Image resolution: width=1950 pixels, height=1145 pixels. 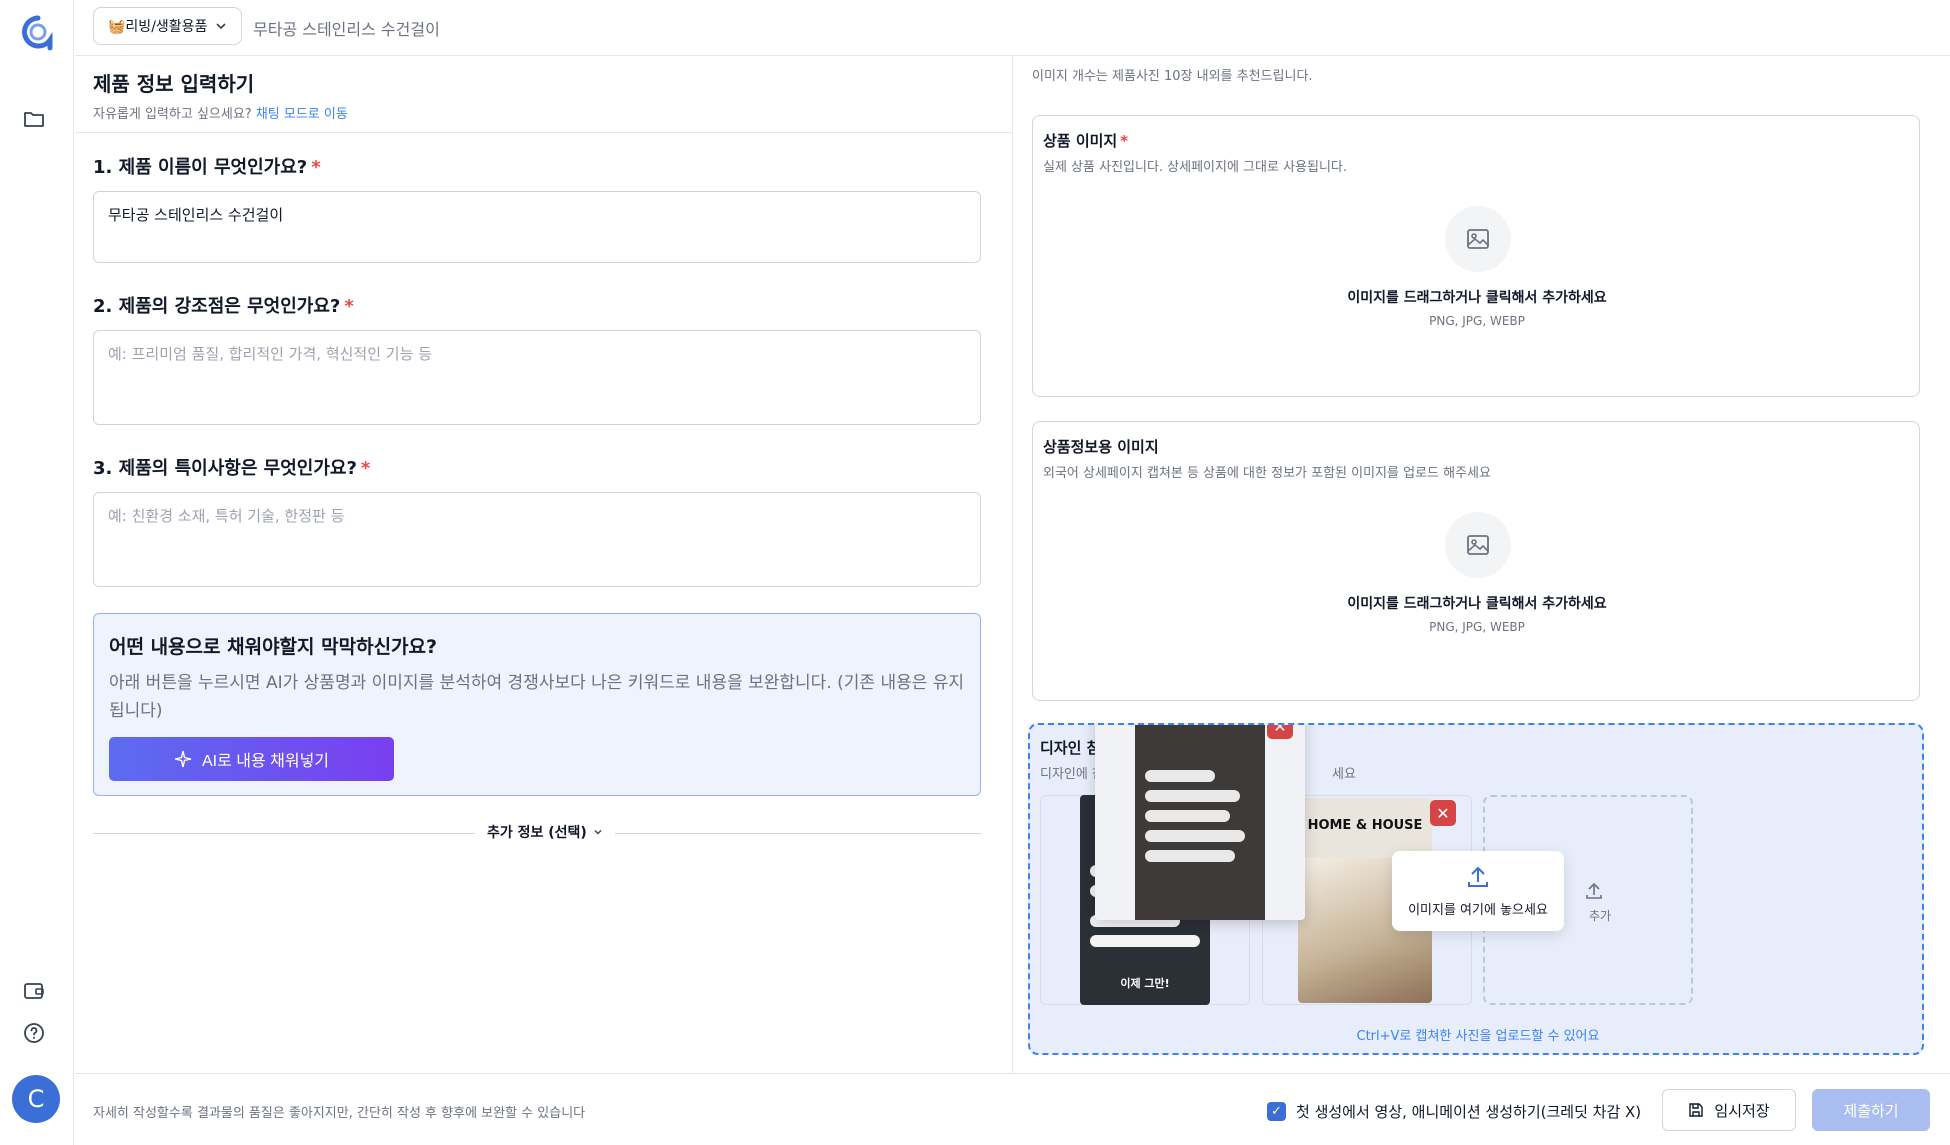 I want to click on save-draft-label: 임시저장, so click(x=1742, y=1111).